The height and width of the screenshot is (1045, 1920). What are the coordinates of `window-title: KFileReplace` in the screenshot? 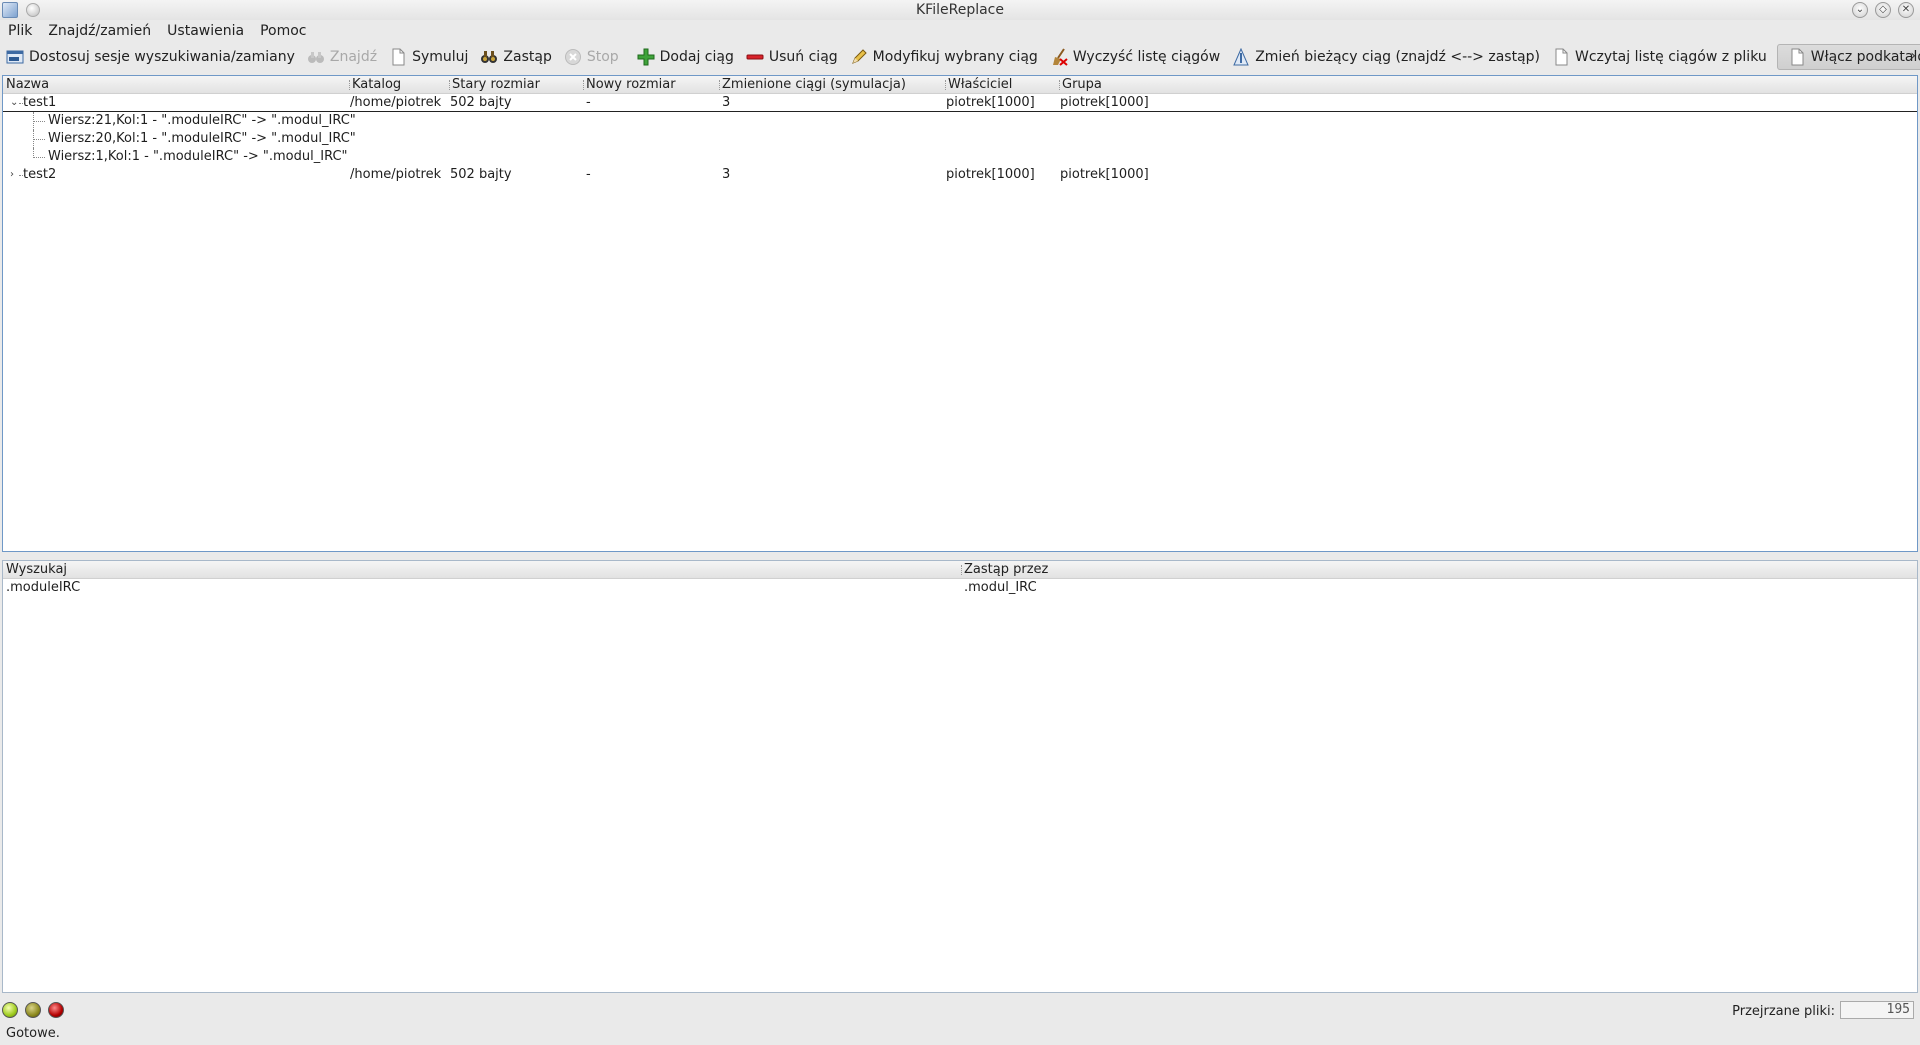 It's located at (960, 10).